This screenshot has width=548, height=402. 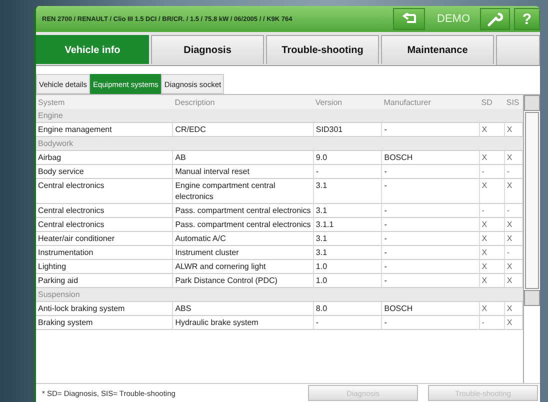 I want to click on settings-button, so click(x=495, y=19).